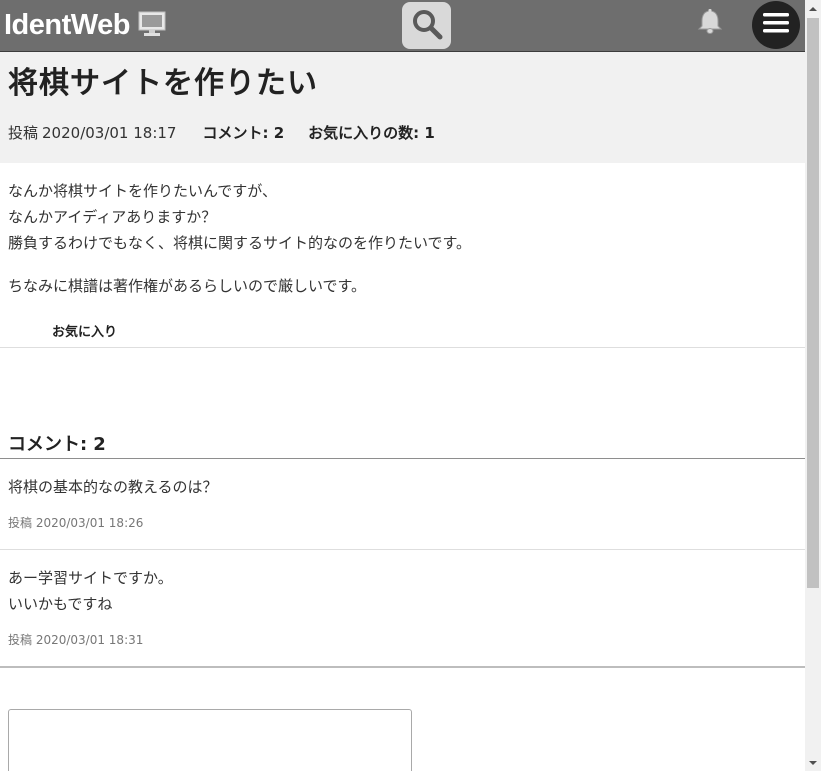 The width and height of the screenshot is (821, 771). I want to click on search-icon, so click(427, 26).